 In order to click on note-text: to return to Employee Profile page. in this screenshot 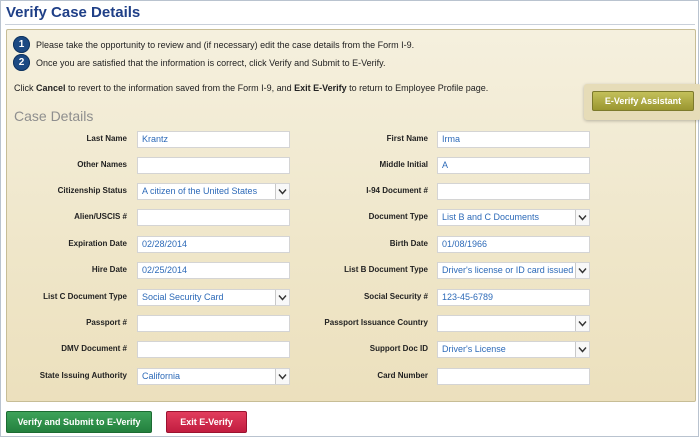, I will do `click(417, 88)`.